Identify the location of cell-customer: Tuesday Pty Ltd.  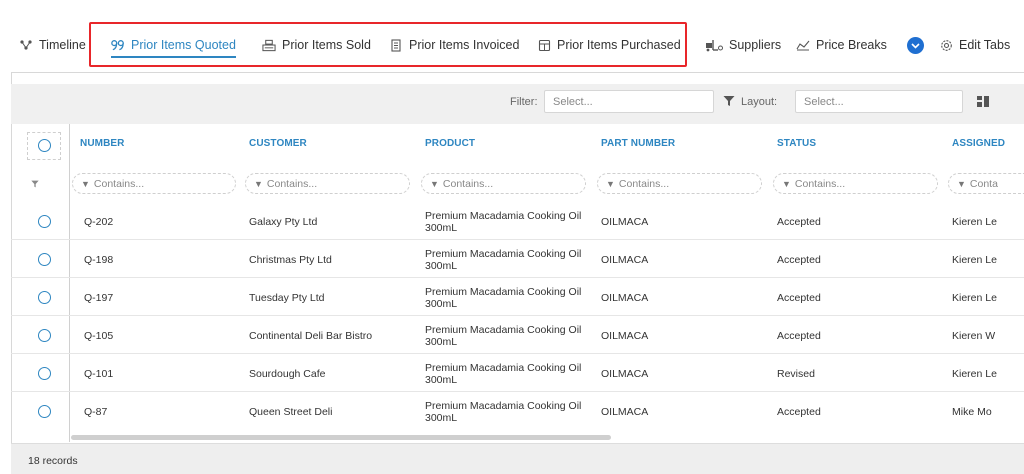
(287, 298).